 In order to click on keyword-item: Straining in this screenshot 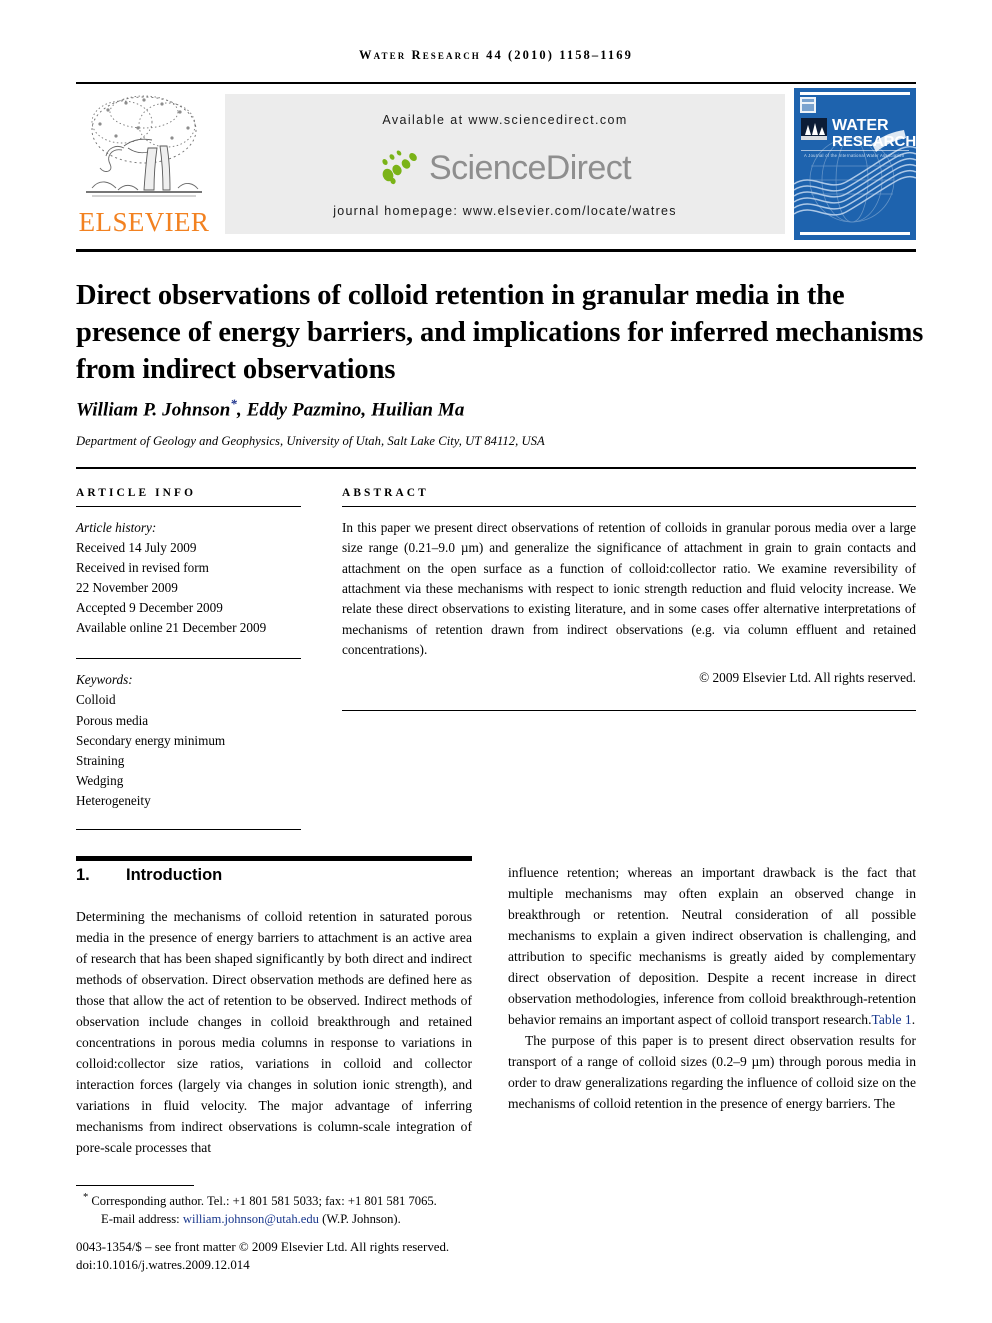, I will do `click(100, 760)`.